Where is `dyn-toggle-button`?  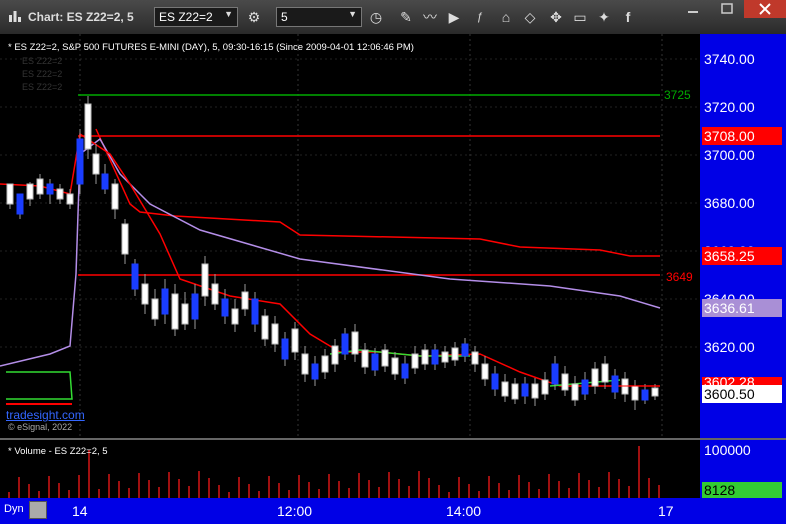 dyn-toggle-button is located at coordinates (38, 510).